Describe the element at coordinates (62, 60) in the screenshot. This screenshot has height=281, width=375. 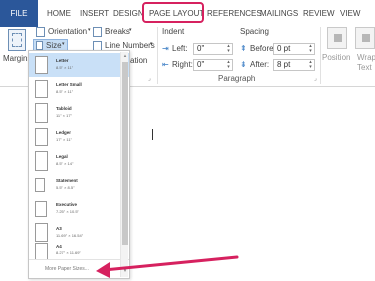
I see `paper-size-name: Letter` at that location.